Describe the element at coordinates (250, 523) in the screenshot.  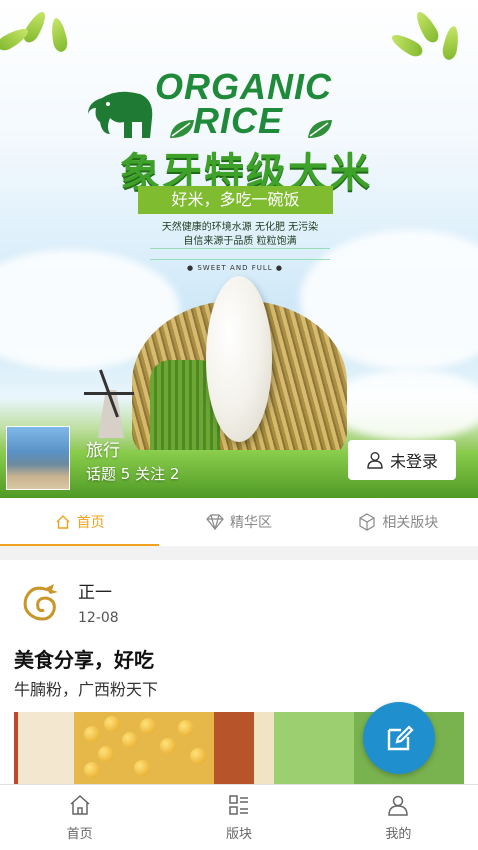
I see `tab-featured-label: 精华区` at that location.